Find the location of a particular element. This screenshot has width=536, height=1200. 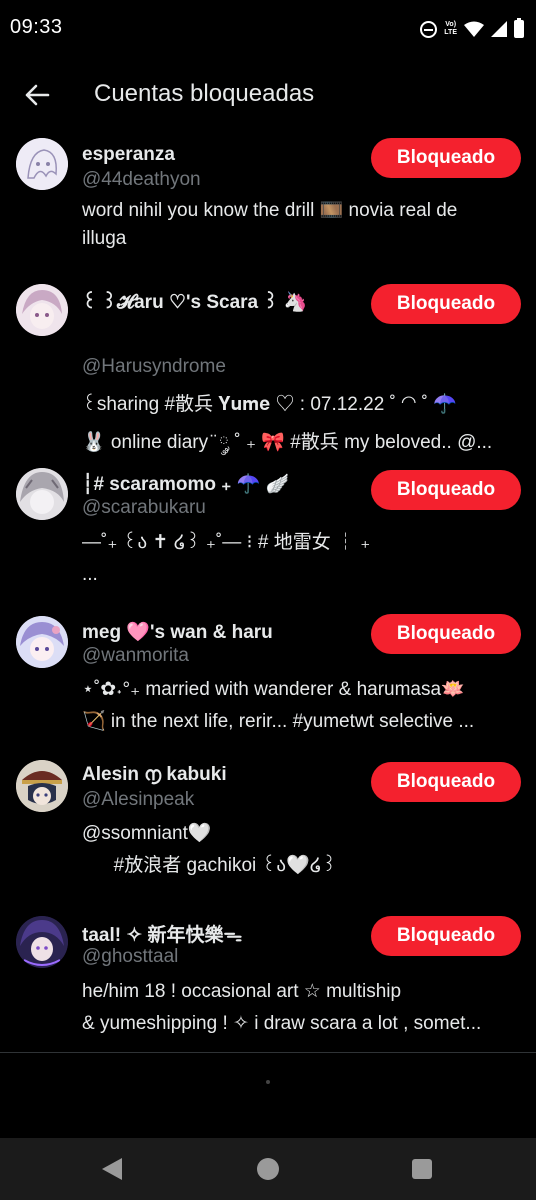

user-name: Alesin ൱ kabuki is located at coordinates (154, 774).